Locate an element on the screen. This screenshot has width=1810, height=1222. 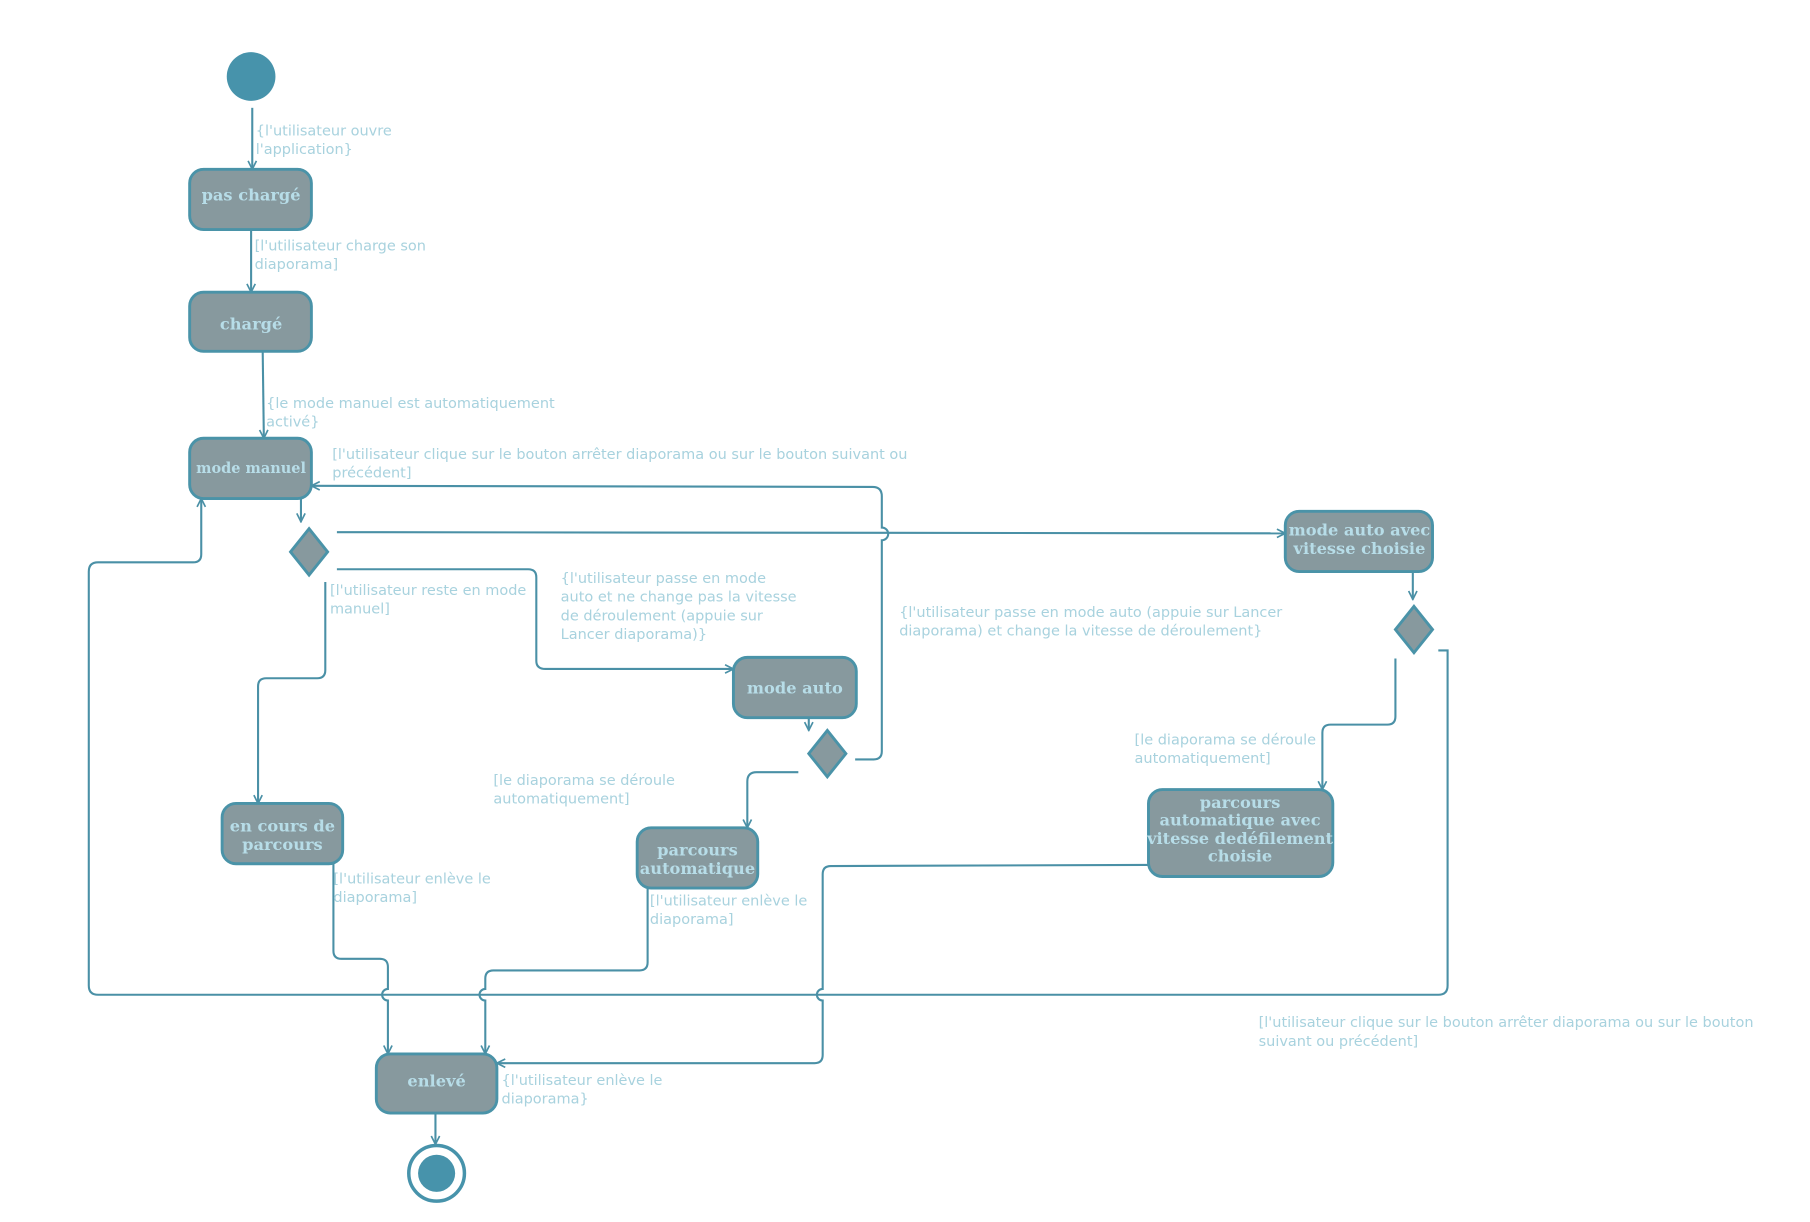
state-label: vitesse dedéfilement is located at coordinates (1239, 838).